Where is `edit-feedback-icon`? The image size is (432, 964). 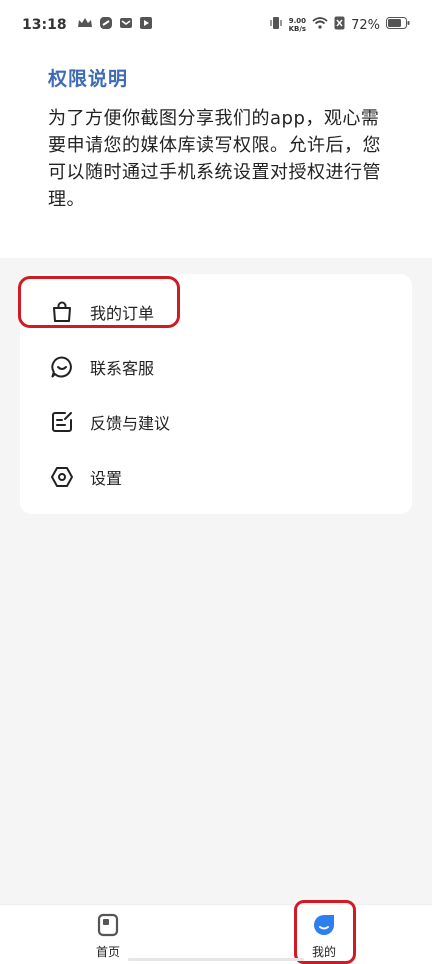
edit-feedback-icon is located at coordinates (62, 422).